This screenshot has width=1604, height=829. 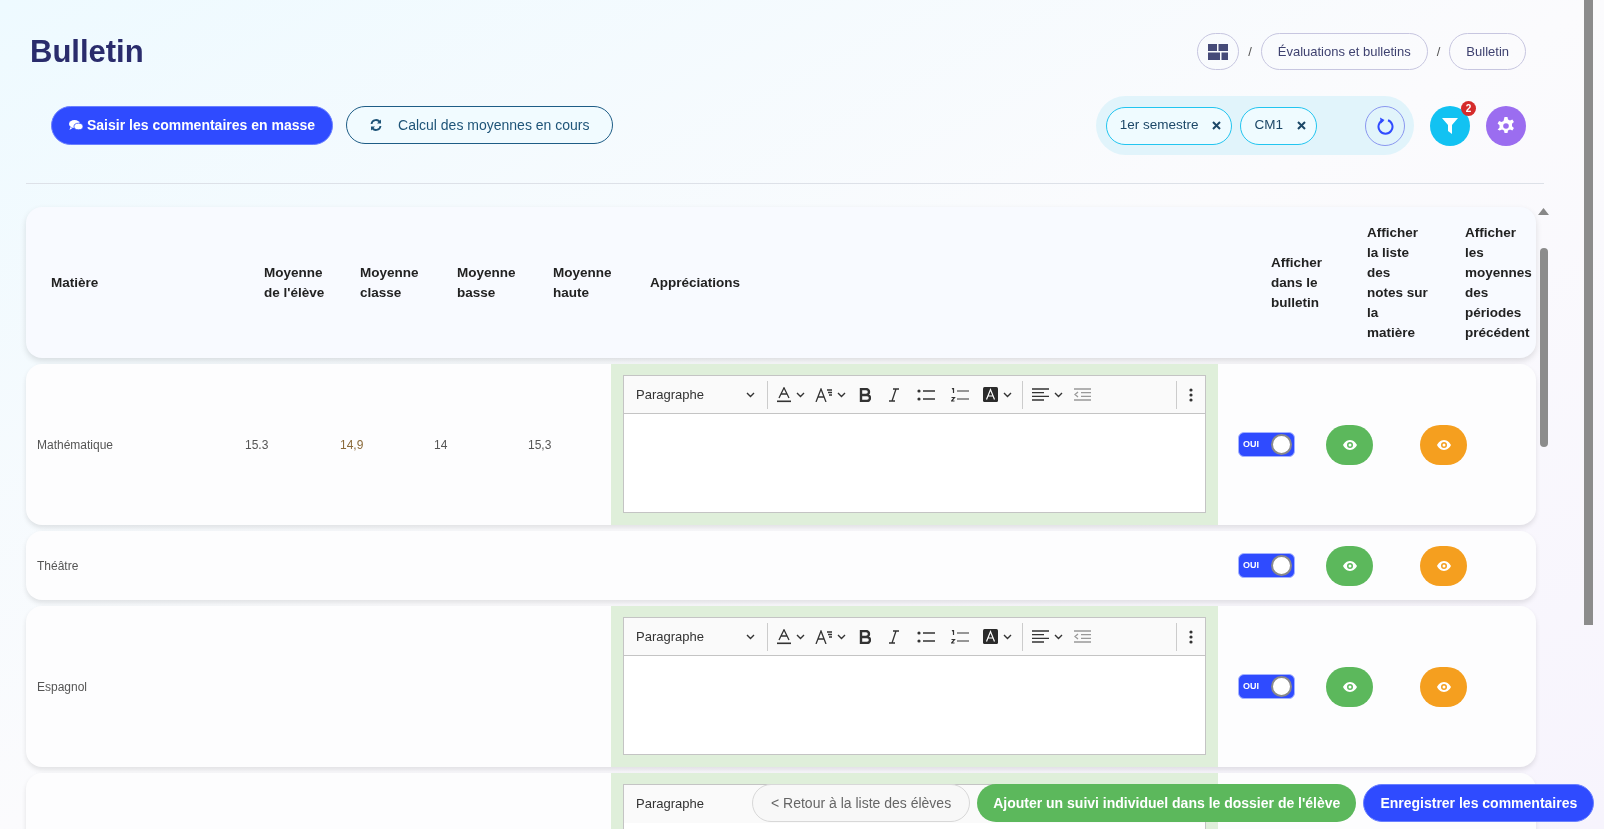 I want to click on table-cell-text: 14,9, so click(x=352, y=445).